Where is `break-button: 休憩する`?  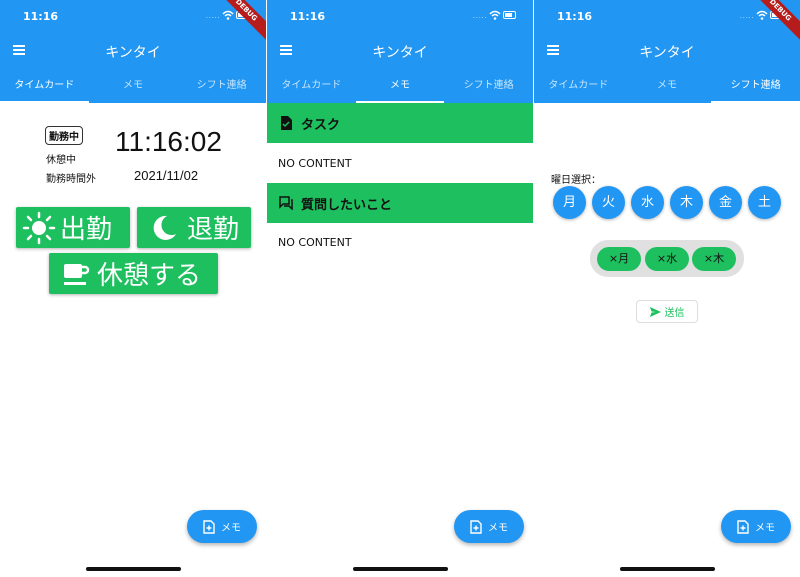 break-button: 休憩する is located at coordinates (133, 273).